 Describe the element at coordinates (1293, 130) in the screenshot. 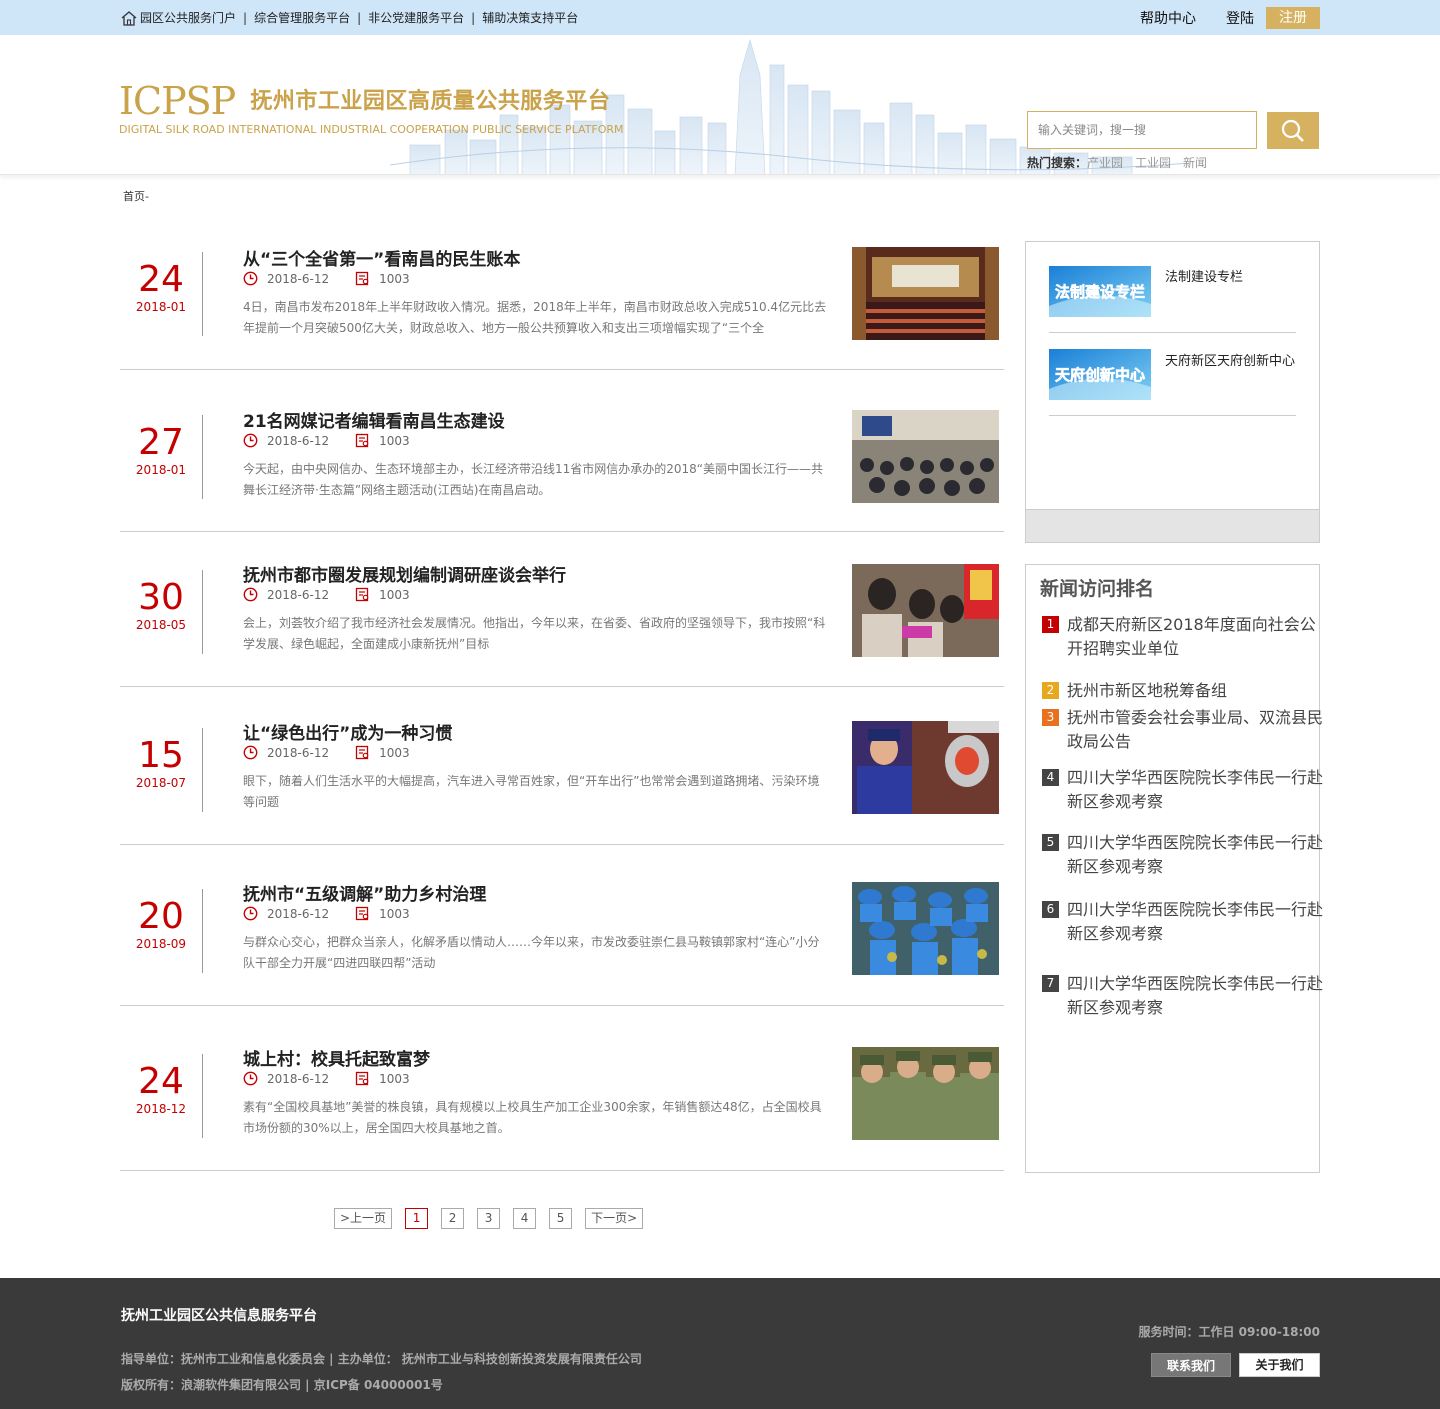

I see `search-button` at that location.